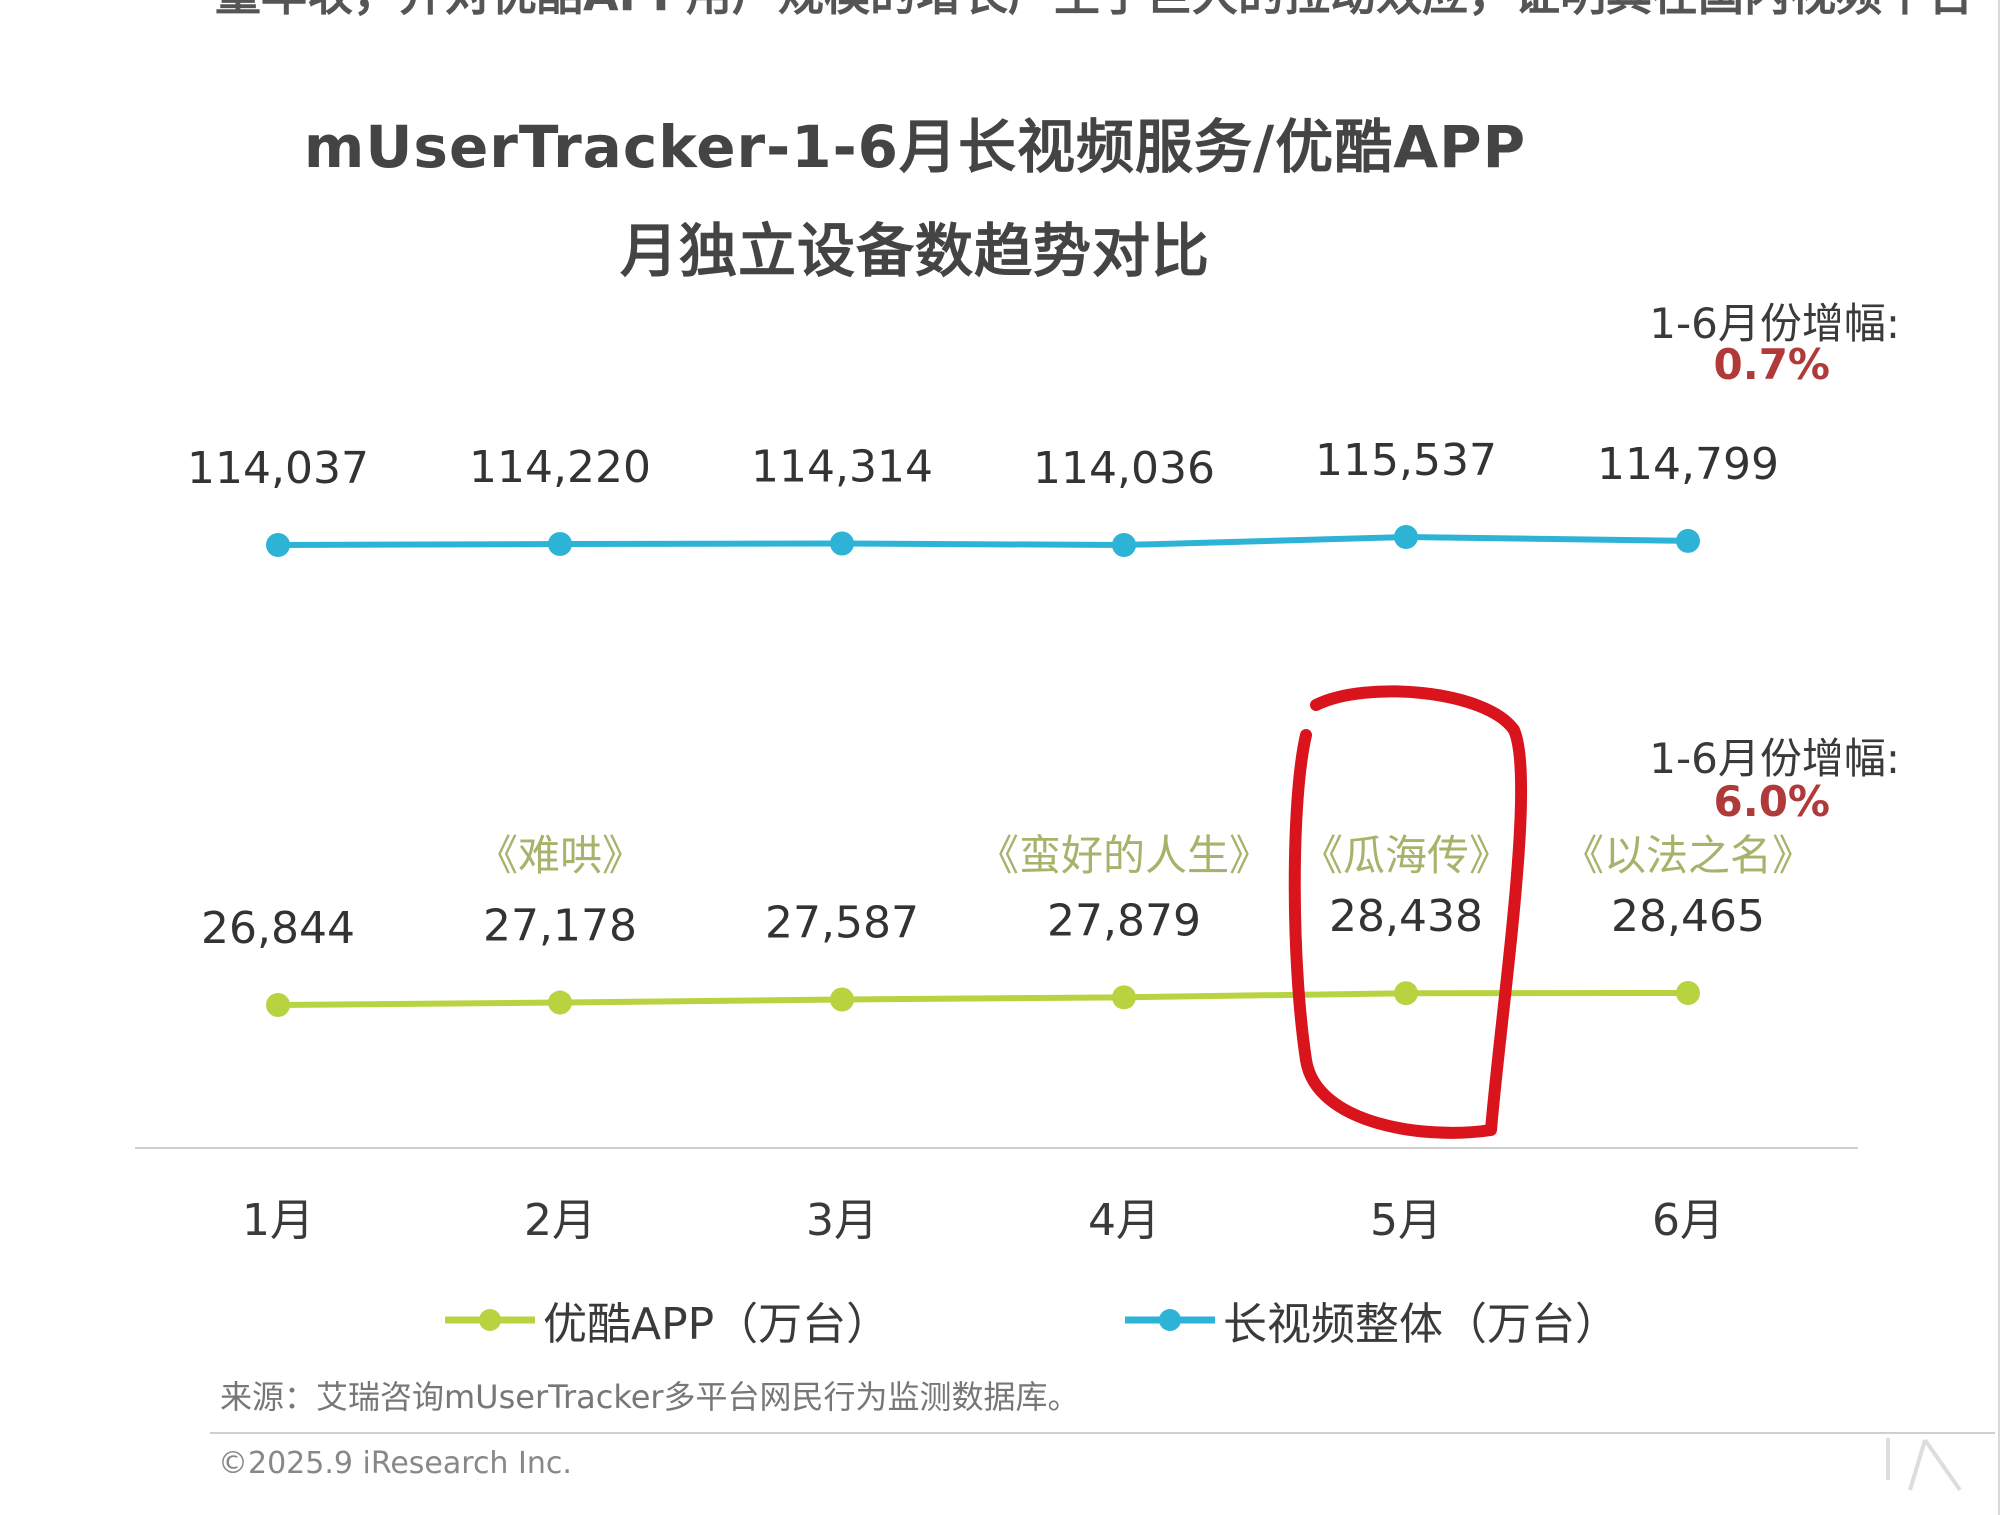  What do you see at coordinates (1406, 916) in the screenshot?
I see `series-youku-data-label: 28,438` at bounding box center [1406, 916].